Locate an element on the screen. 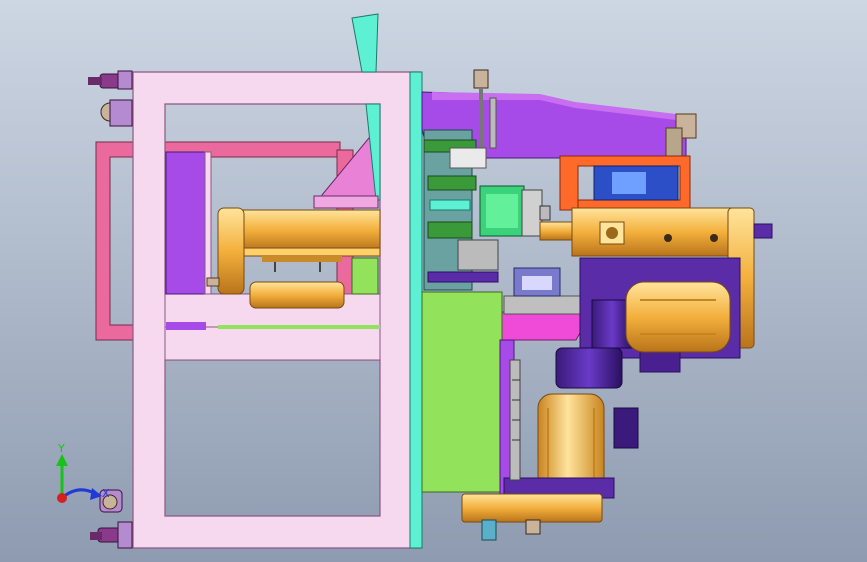  green-block-small is located at coordinates (365, 276).